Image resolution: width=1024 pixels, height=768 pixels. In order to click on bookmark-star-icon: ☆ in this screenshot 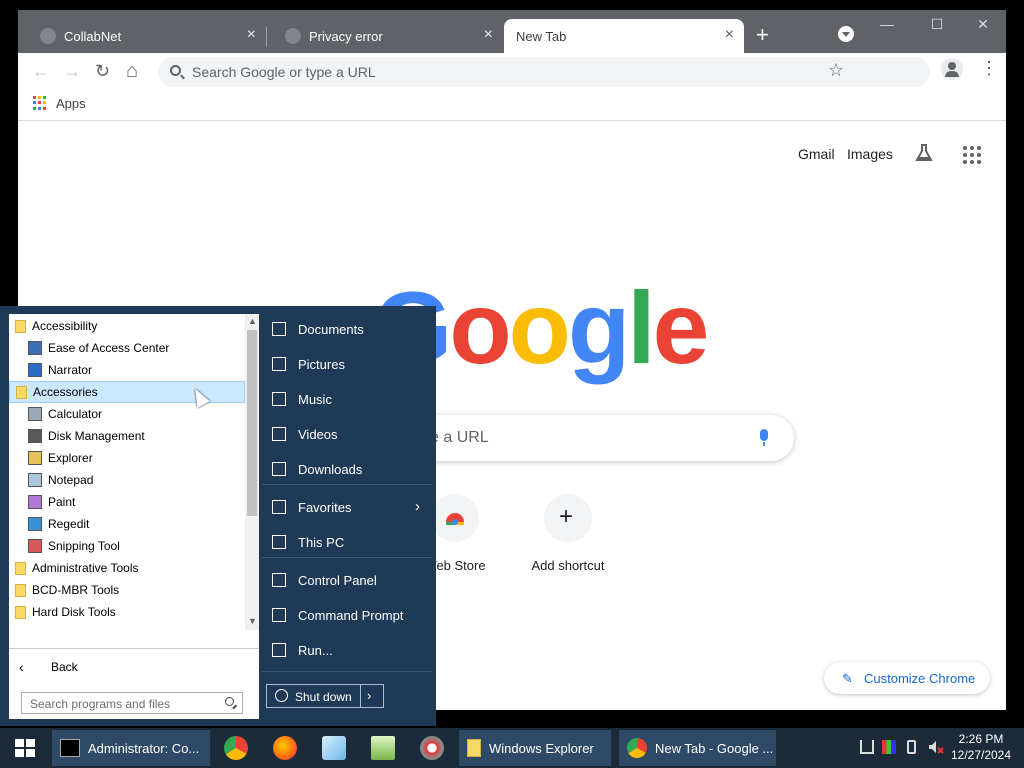, I will do `click(836, 70)`.